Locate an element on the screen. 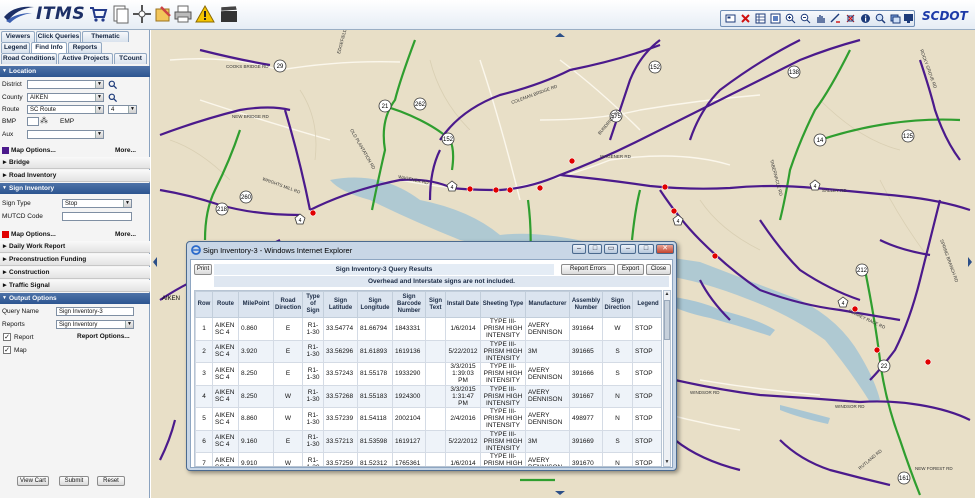 Image resolution: width=975 pixels, height=498 pixels. clapperboard-icon is located at coordinates (229, 14).